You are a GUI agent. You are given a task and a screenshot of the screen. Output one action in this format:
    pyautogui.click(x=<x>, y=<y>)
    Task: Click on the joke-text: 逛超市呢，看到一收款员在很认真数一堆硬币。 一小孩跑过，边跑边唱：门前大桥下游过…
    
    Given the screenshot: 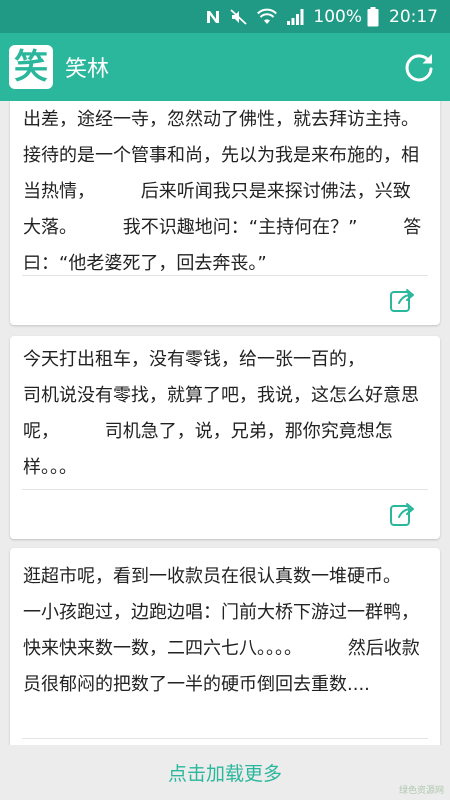 What is the action you would take?
    pyautogui.click(x=221, y=630)
    